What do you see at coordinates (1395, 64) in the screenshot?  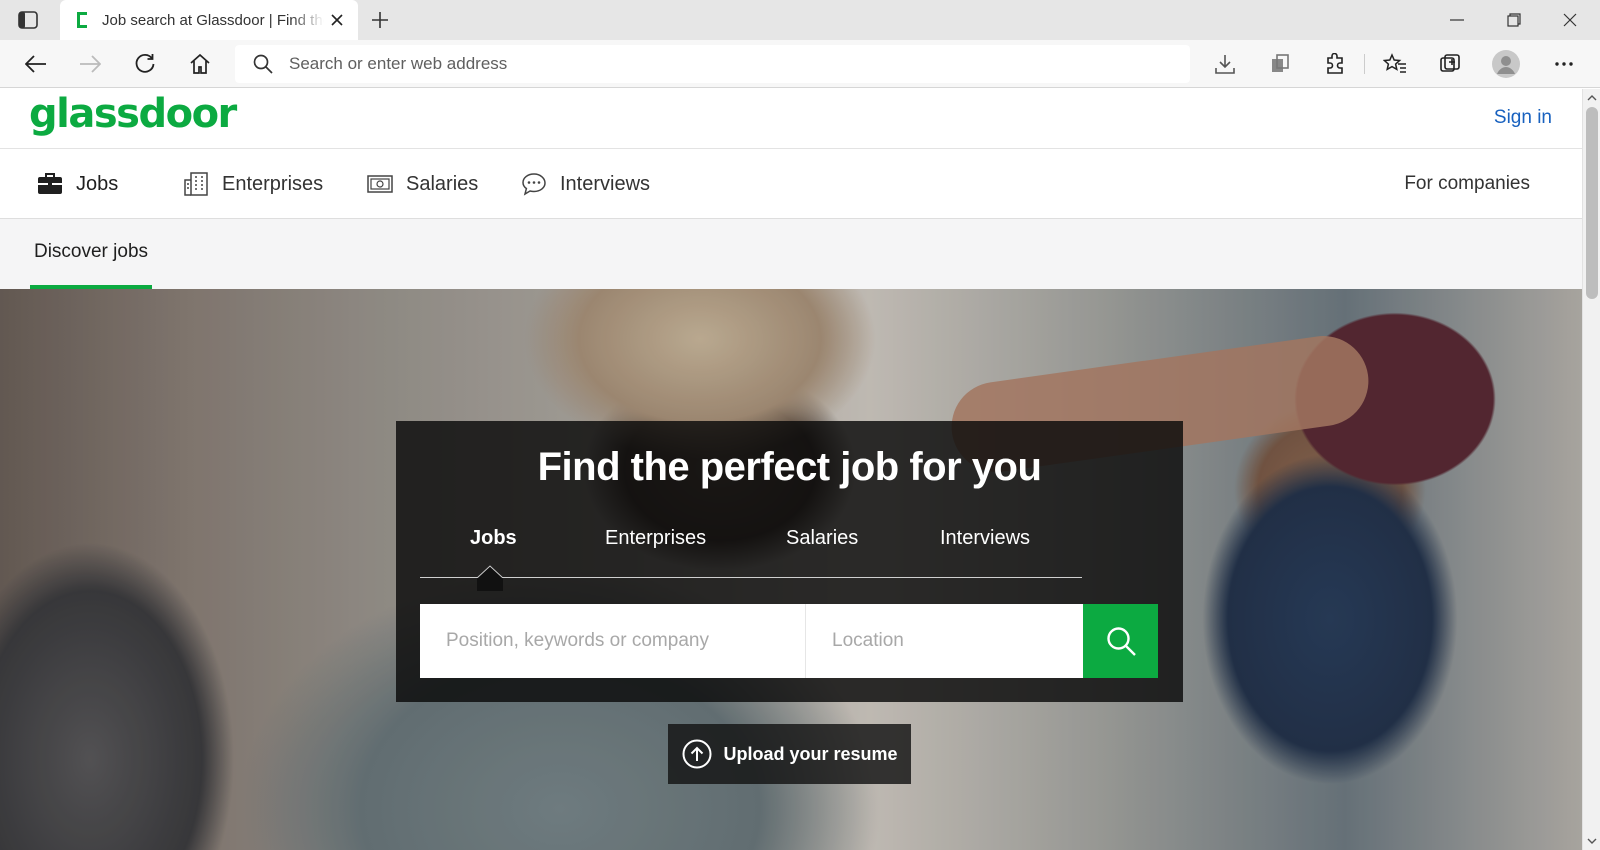 I see `favorites-icon` at bounding box center [1395, 64].